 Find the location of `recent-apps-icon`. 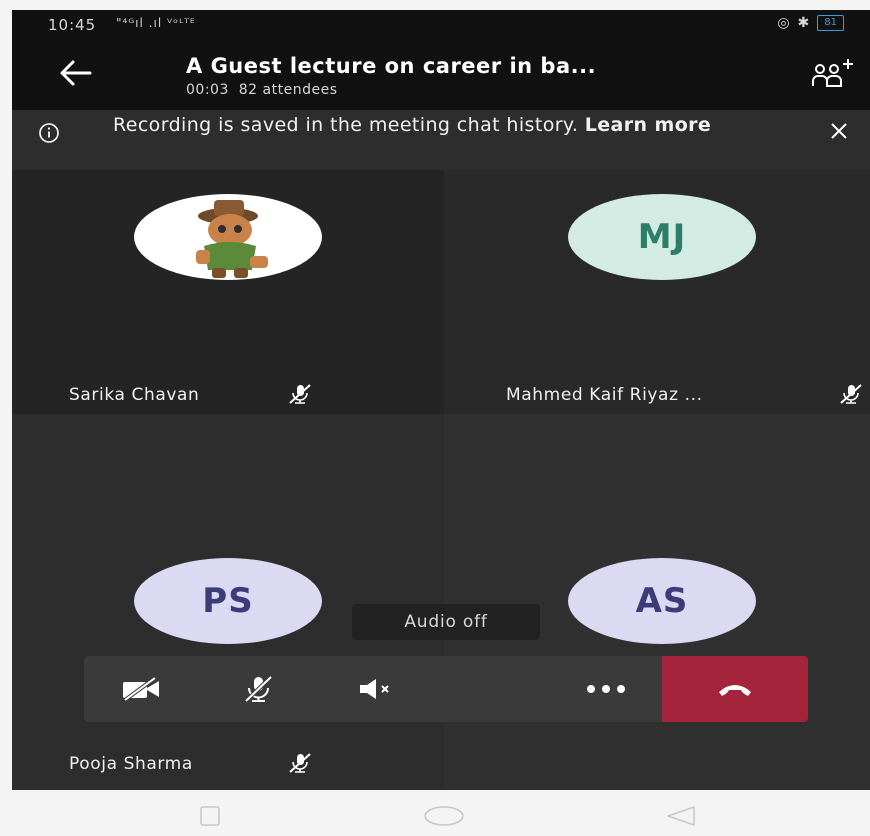

recent-apps-icon is located at coordinates (211, 816).